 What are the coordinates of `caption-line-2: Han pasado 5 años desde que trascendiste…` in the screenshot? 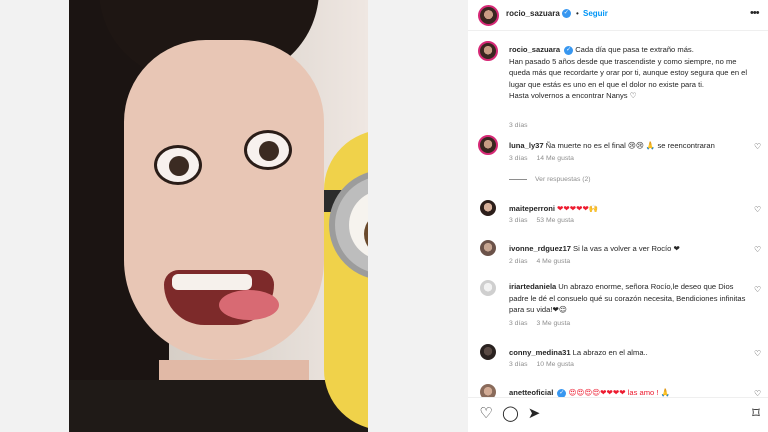 It's located at (628, 72).